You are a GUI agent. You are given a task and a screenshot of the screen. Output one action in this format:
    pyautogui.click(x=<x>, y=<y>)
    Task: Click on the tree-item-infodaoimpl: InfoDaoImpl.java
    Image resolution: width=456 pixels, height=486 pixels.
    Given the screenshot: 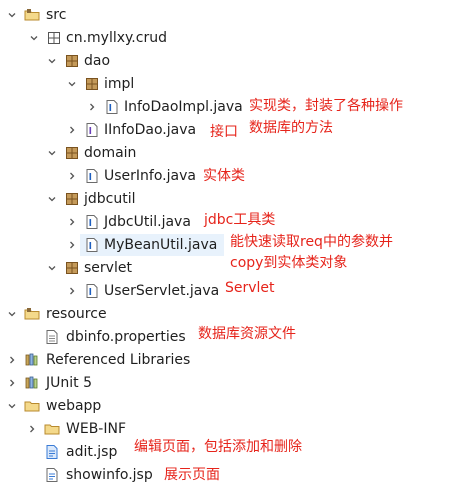 What is the action you would take?
    pyautogui.click(x=124, y=107)
    